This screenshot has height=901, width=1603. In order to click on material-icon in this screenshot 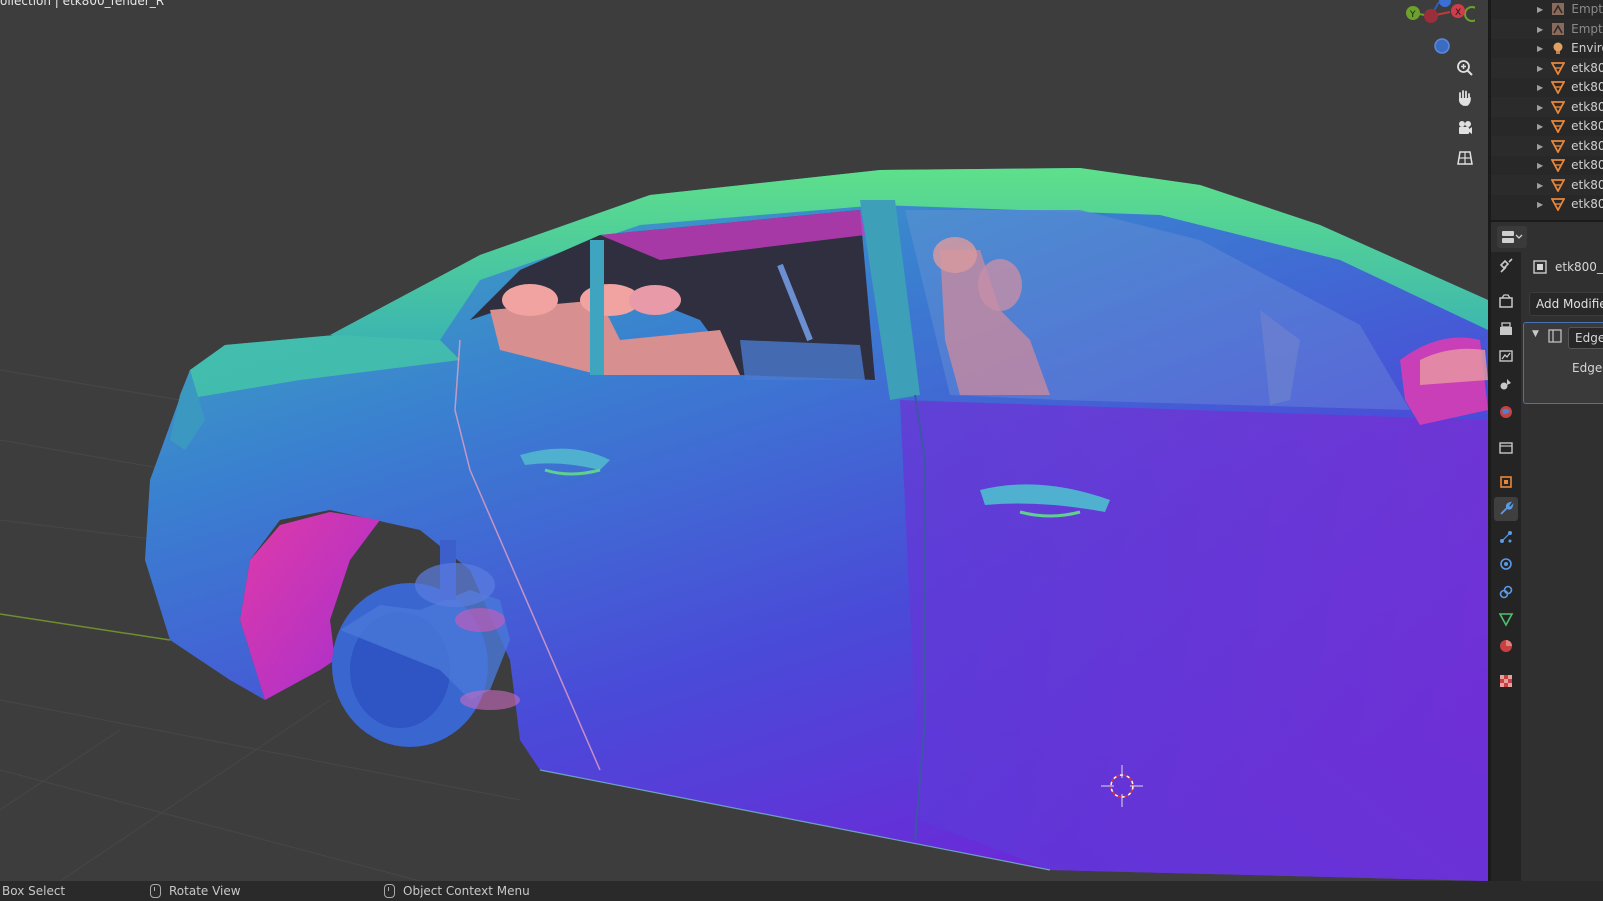, I will do `click(1506, 646)`.